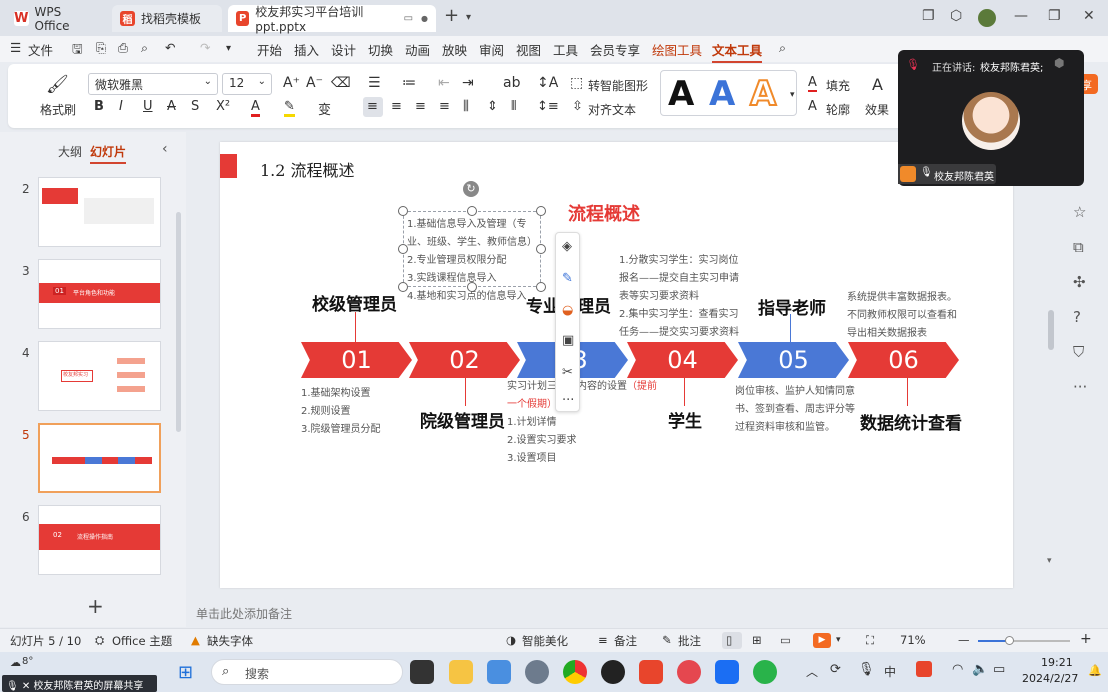 This screenshot has height=692, width=1108. What do you see at coordinates (1089, 16) in the screenshot?
I see `close-button: ✕` at bounding box center [1089, 16].